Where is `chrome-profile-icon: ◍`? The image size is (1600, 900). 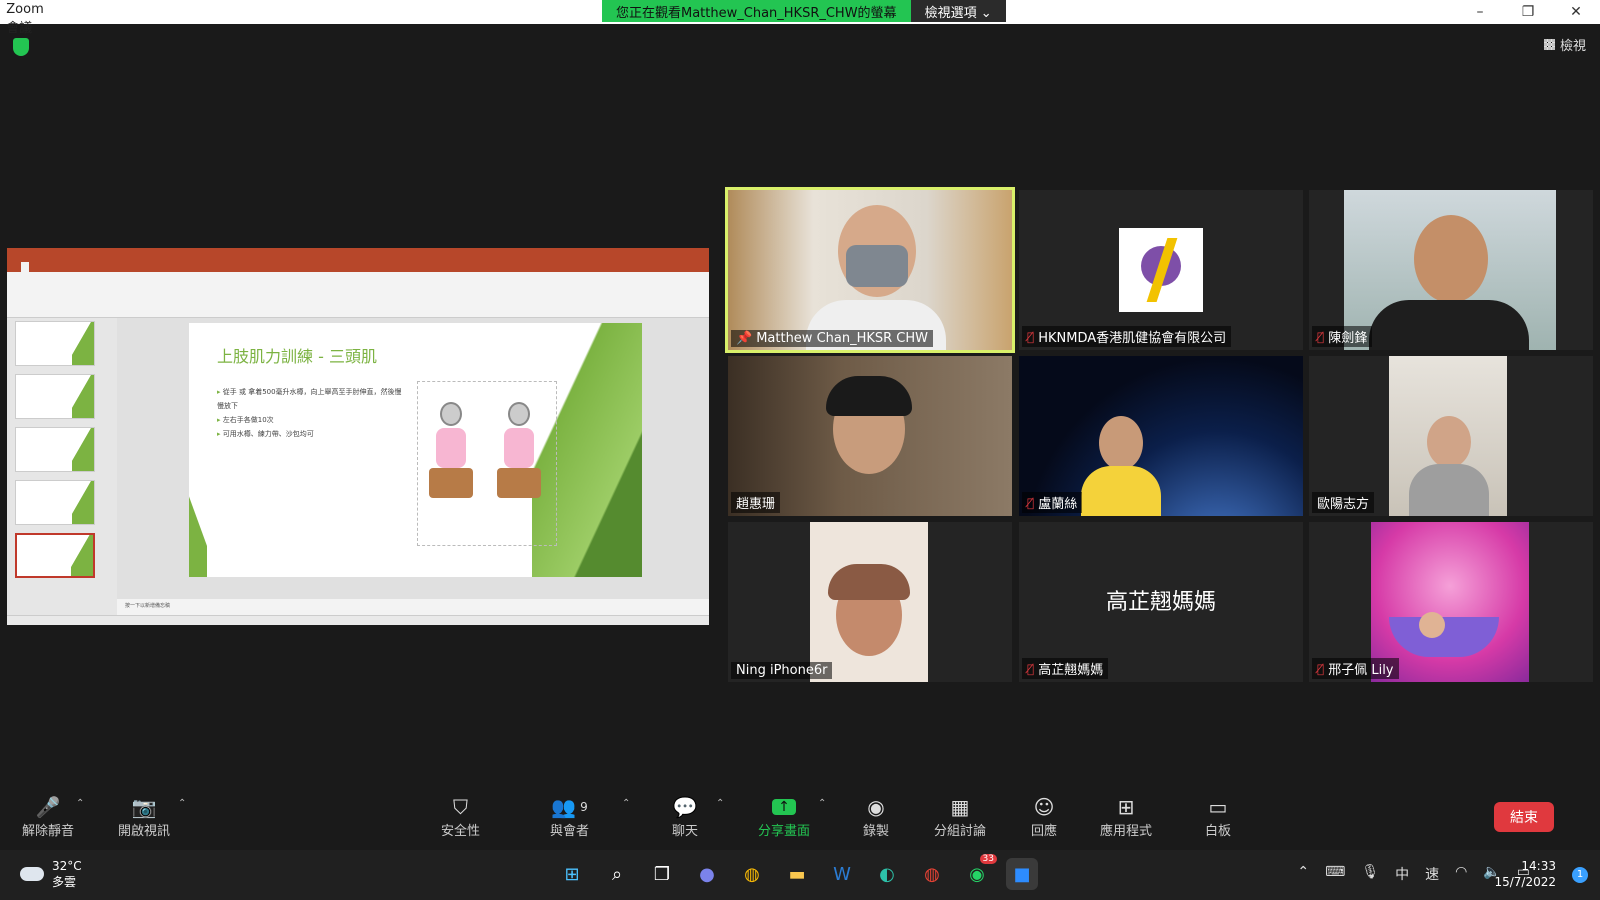
chrome-profile-icon: ◍ is located at coordinates (932, 874).